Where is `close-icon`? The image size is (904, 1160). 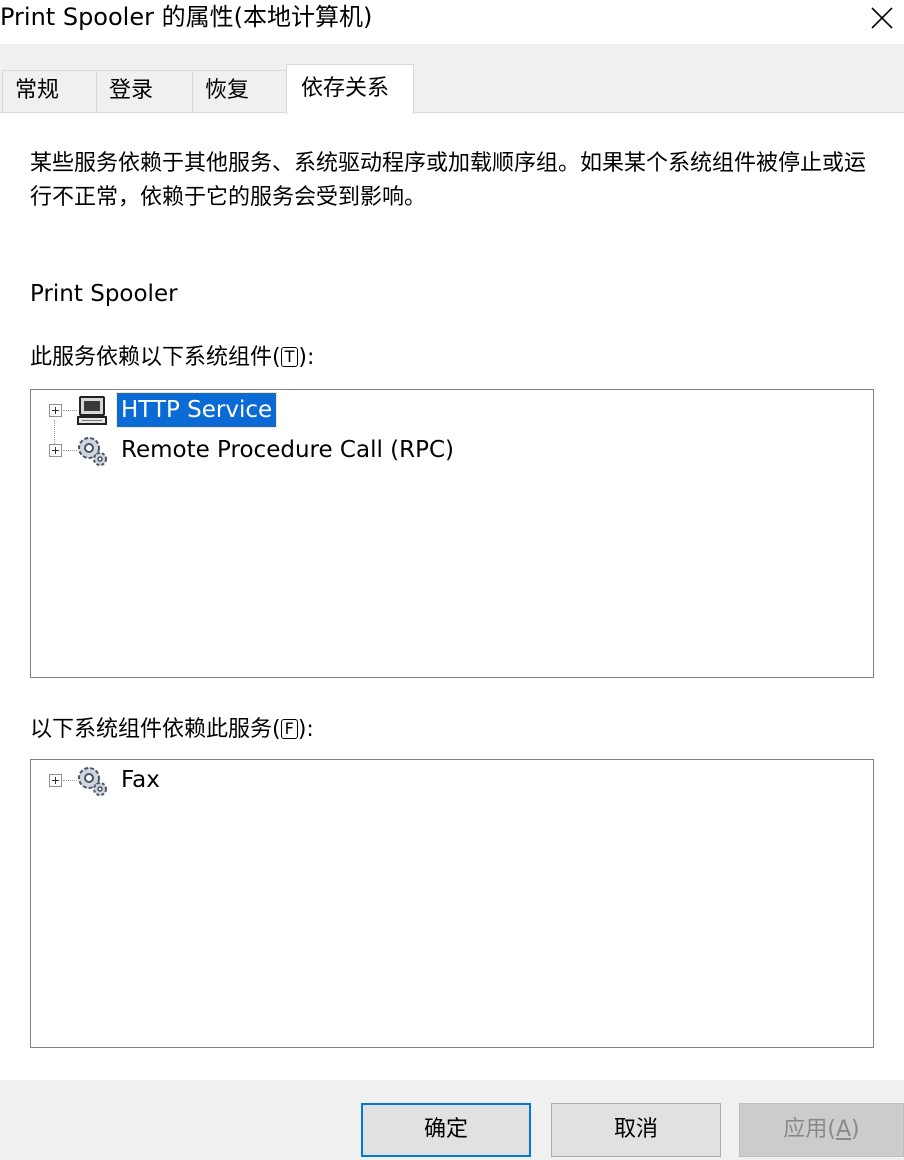
close-icon is located at coordinates (882, 18).